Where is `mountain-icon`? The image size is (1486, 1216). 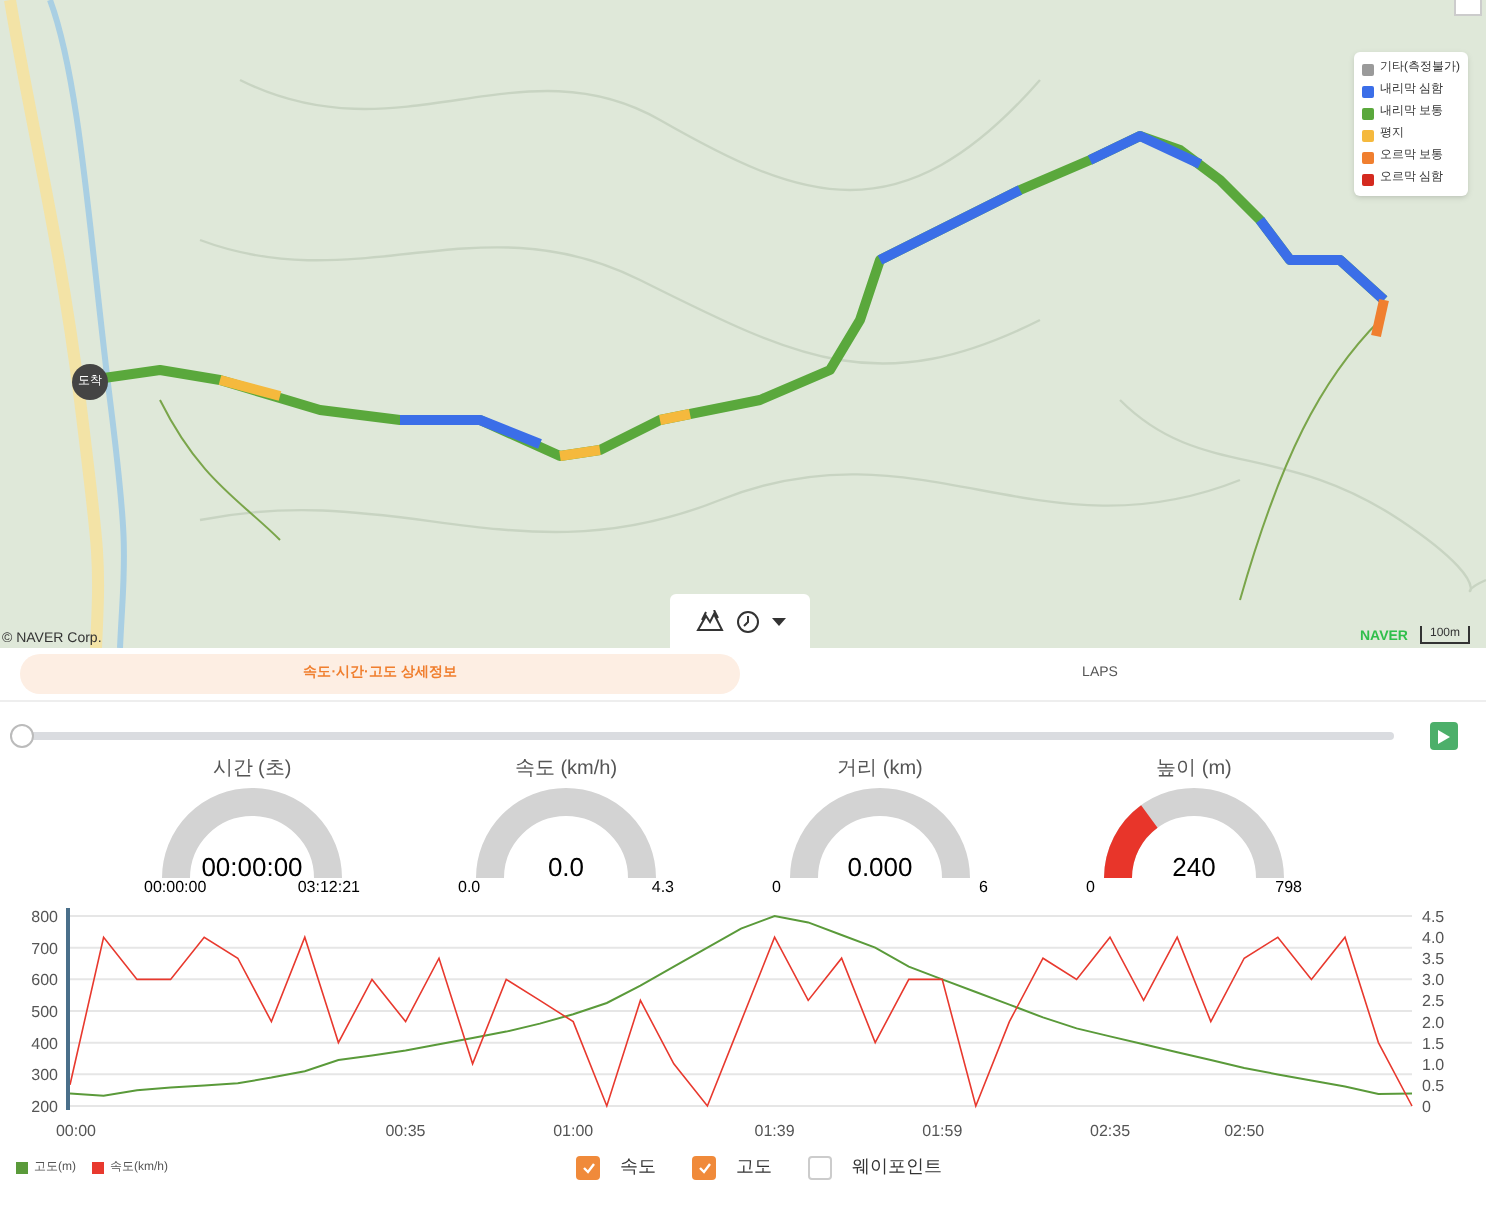
mountain-icon is located at coordinates (709, 621).